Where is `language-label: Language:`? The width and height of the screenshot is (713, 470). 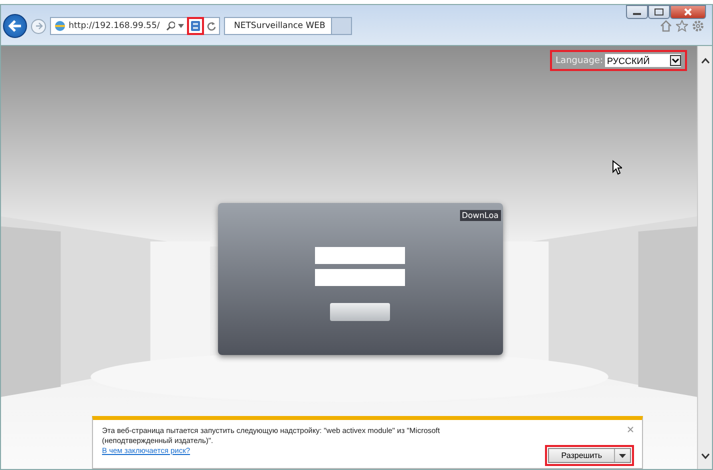 language-label: Language: is located at coordinates (579, 61).